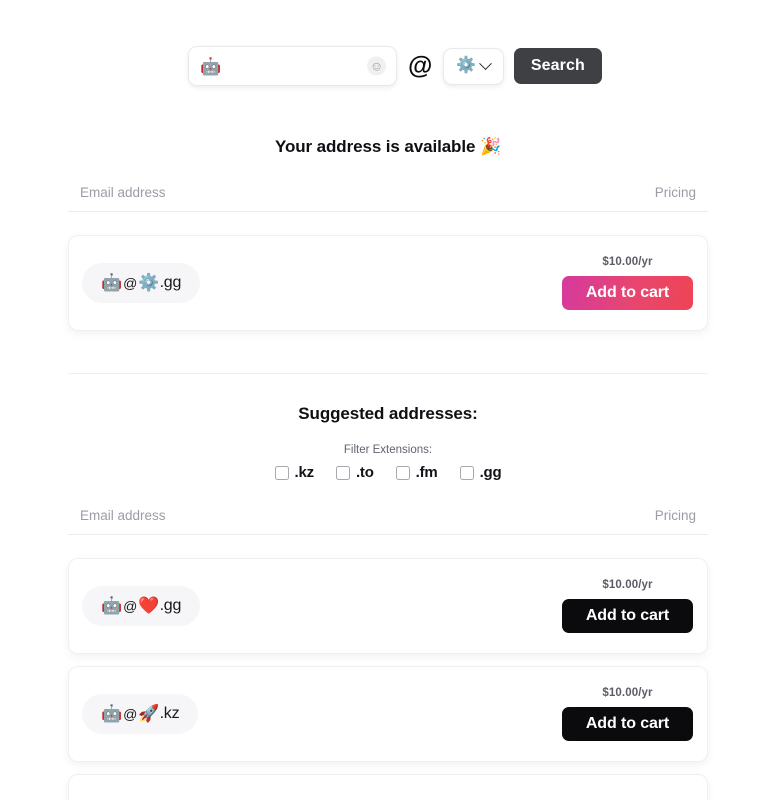  I want to click on domain-emoji: ⚙️, so click(149, 282).